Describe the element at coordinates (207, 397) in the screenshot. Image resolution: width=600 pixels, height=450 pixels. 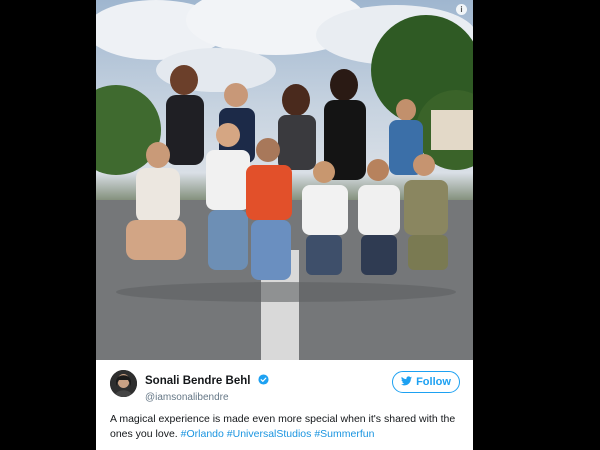
I see `author-handle: @iamsonalibendre` at that location.